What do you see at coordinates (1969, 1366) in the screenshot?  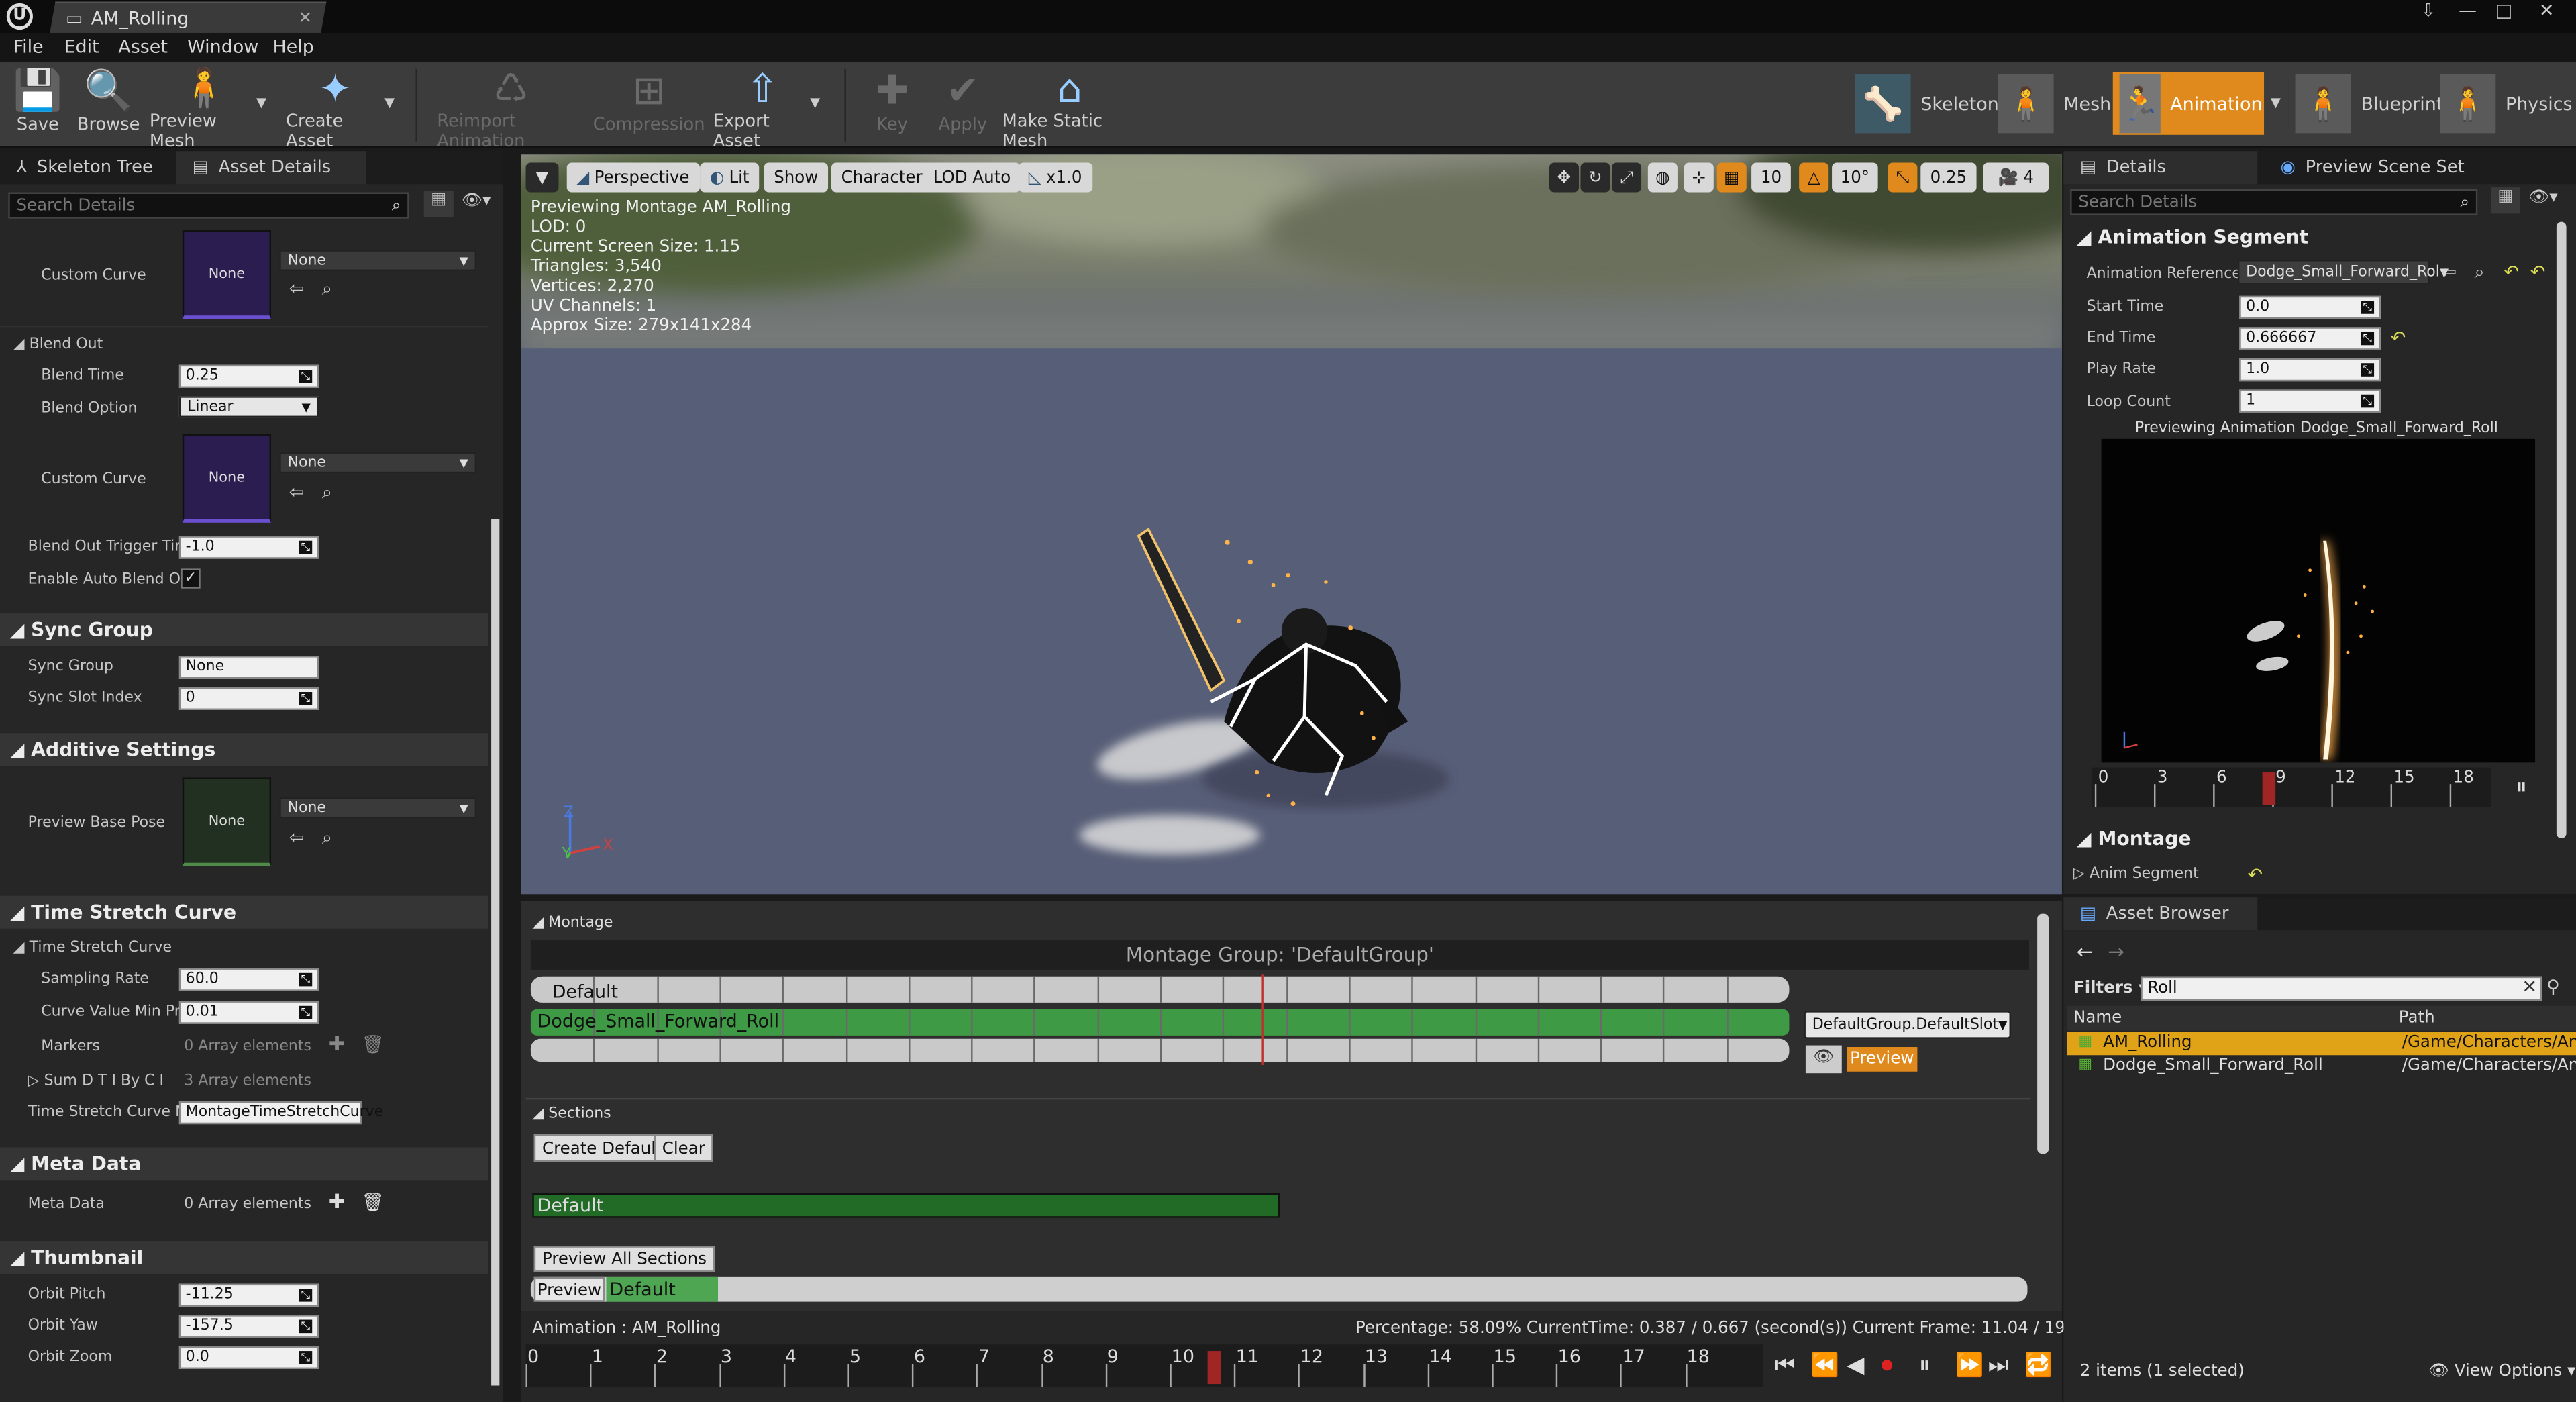 I see `step-forward-icon: ⏩` at bounding box center [1969, 1366].